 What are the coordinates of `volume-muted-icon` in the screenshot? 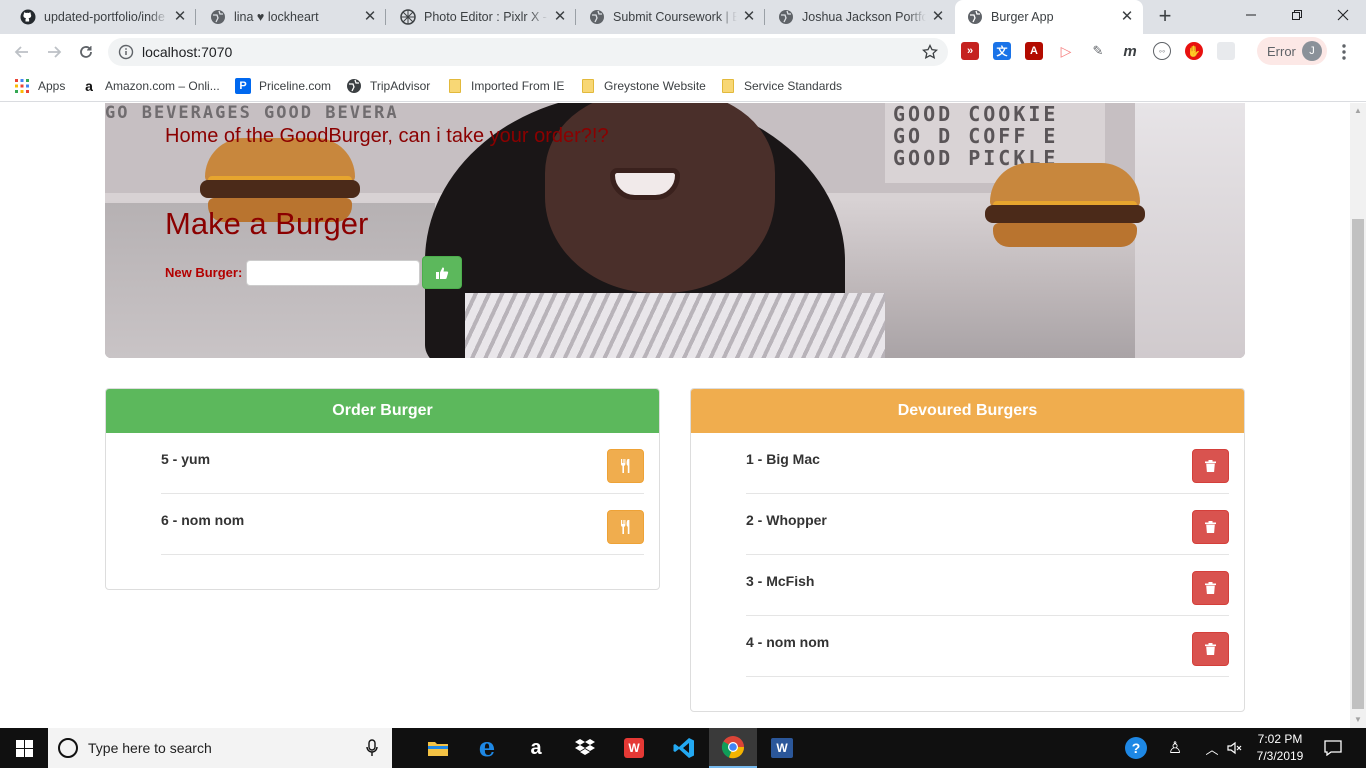 It's located at (1235, 748).